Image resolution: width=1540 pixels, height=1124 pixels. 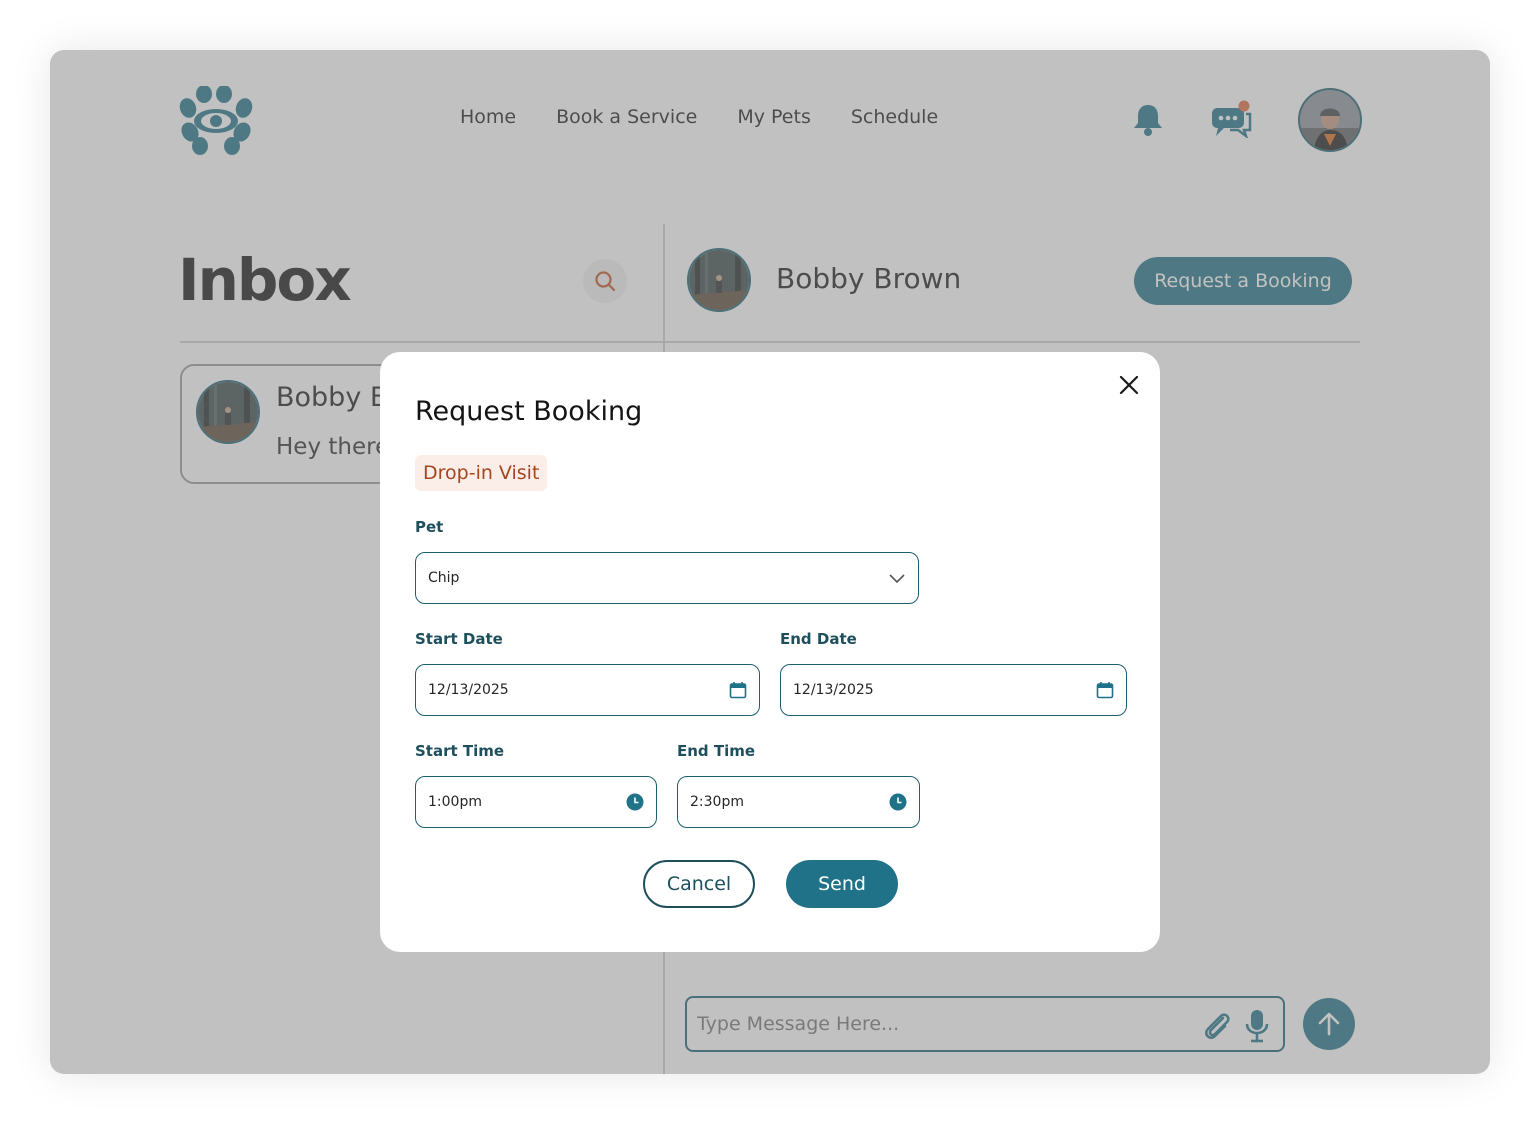 I want to click on end-time-field: 2:30pm, so click(x=798, y=802).